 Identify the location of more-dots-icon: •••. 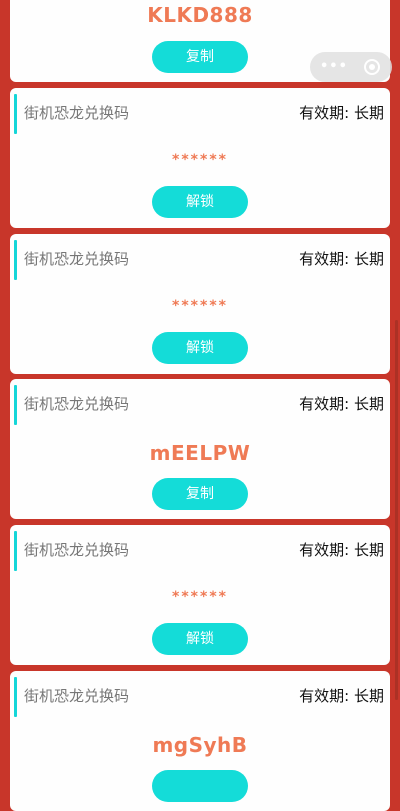
(333, 67).